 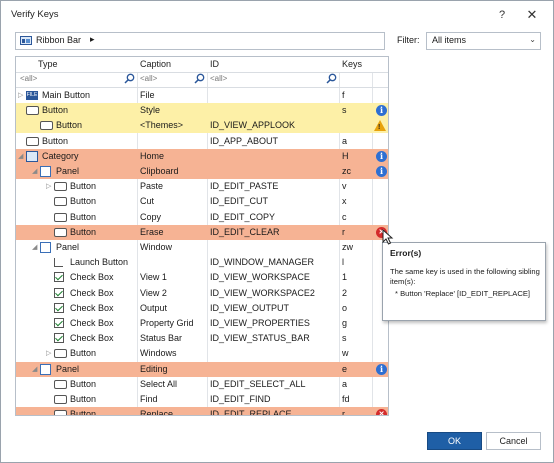 What do you see at coordinates (202, 217) in the screenshot?
I see `table-row: Button Copy ID_EDIT_COPY c` at bounding box center [202, 217].